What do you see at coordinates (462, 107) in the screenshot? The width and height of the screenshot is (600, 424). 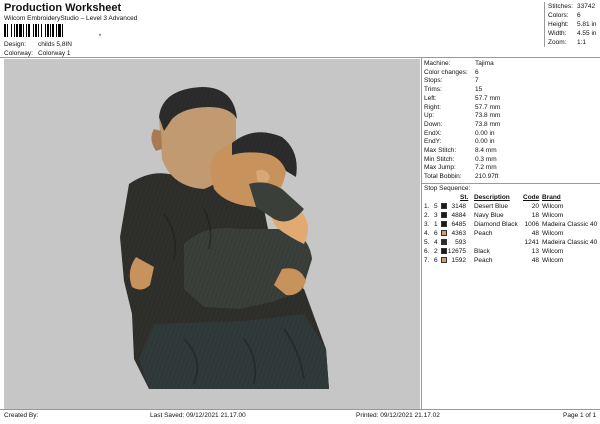 I see `machine-info-row: Right: 57.7 mm` at bounding box center [462, 107].